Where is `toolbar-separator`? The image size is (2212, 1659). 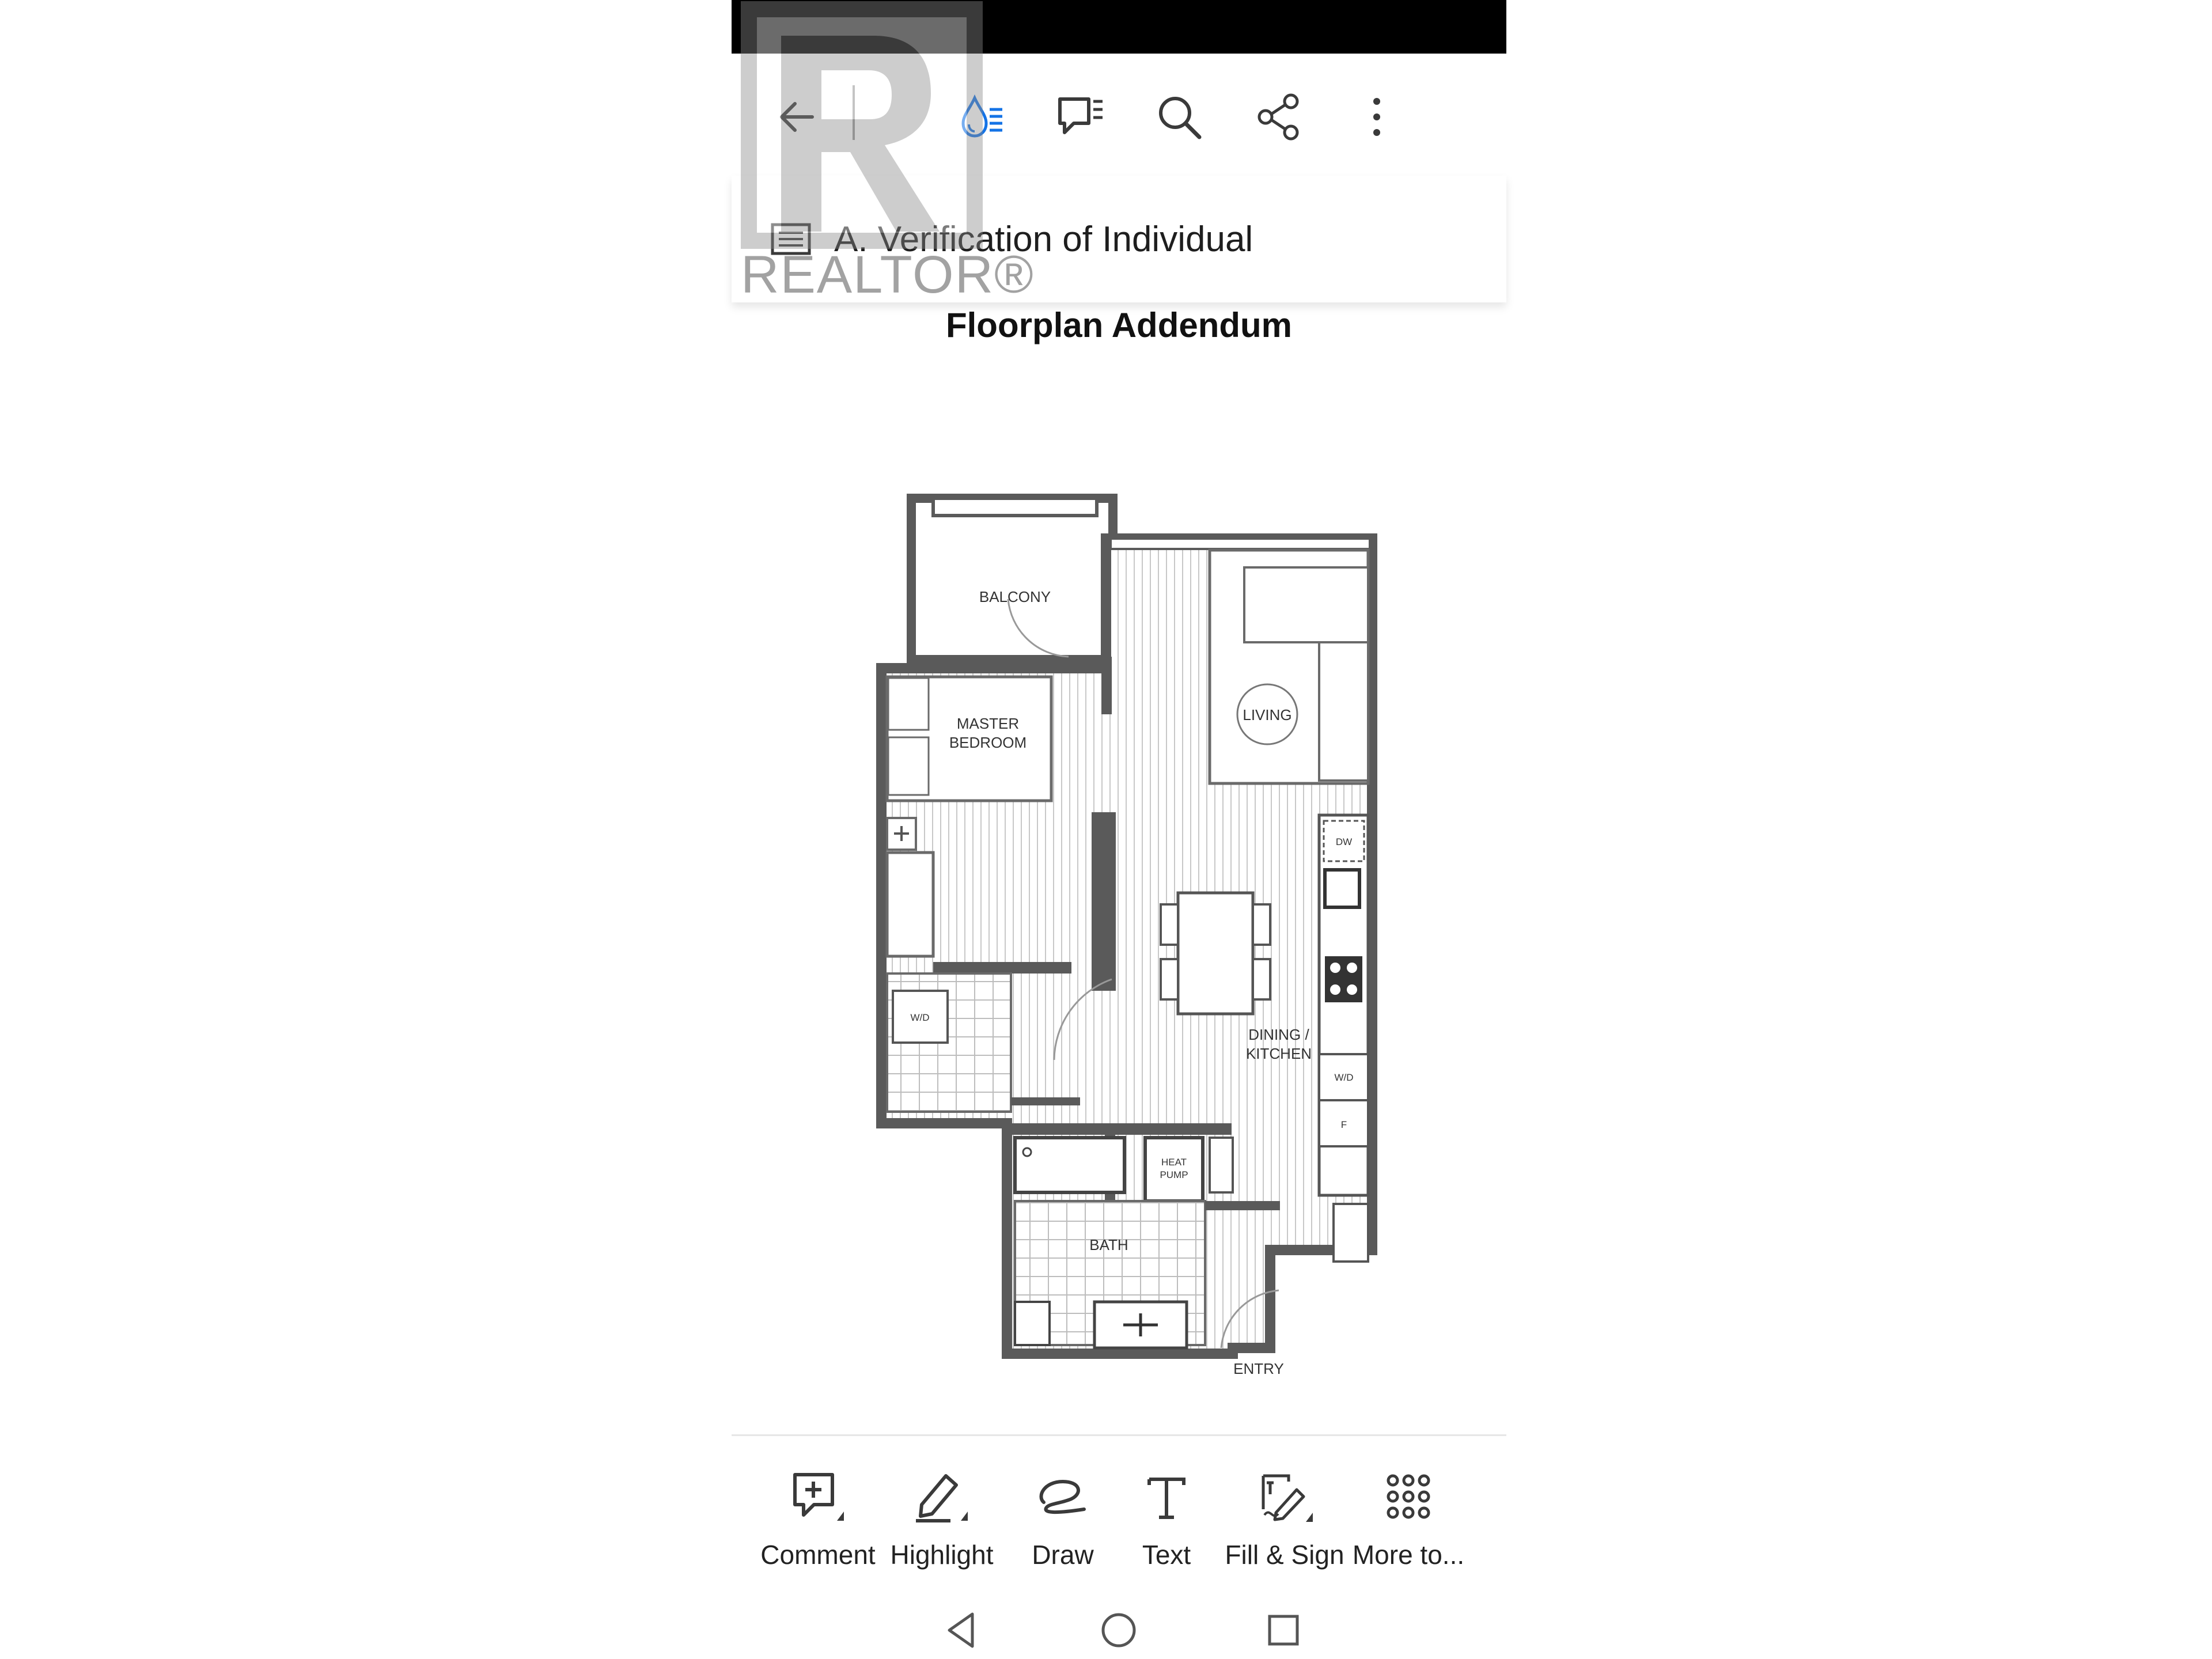
toolbar-separator is located at coordinates (854, 112).